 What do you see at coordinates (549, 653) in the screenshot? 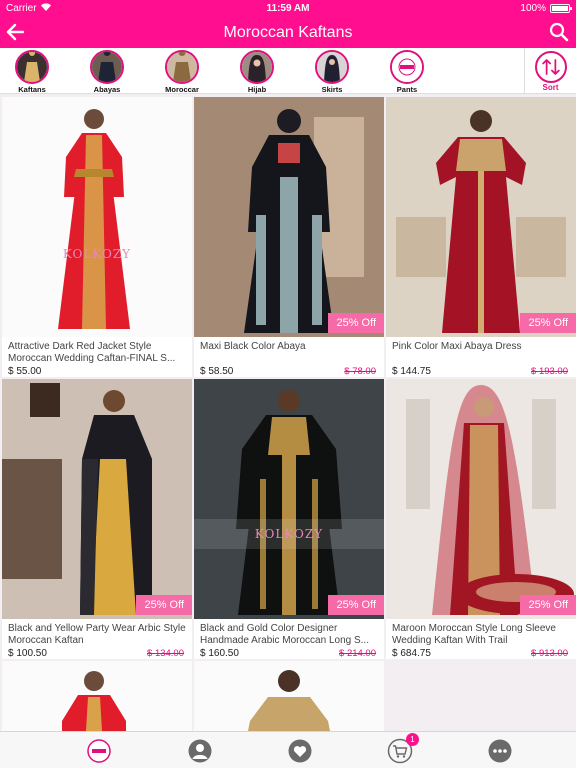
I see `product-old-price: $ 913.00` at bounding box center [549, 653].